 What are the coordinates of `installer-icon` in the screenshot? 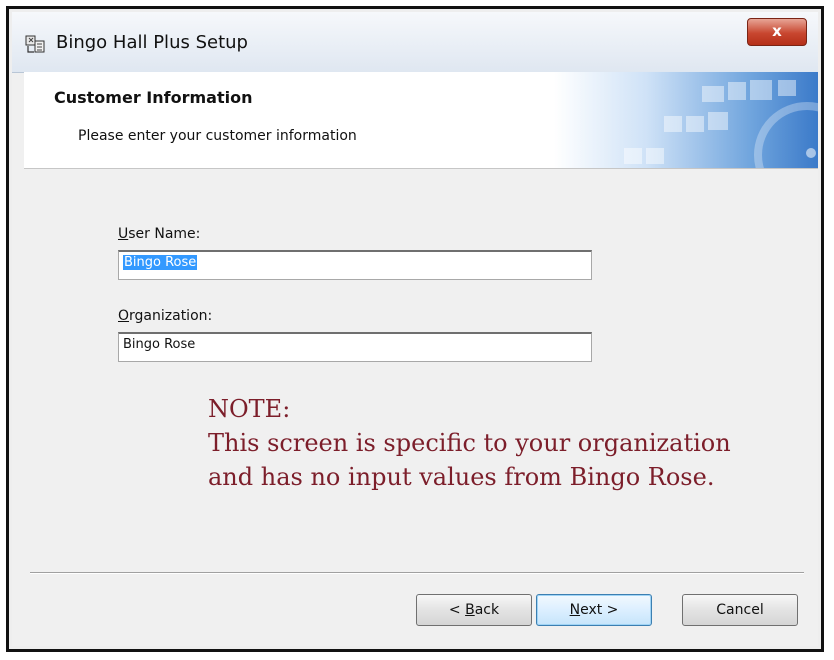 It's located at (35, 44).